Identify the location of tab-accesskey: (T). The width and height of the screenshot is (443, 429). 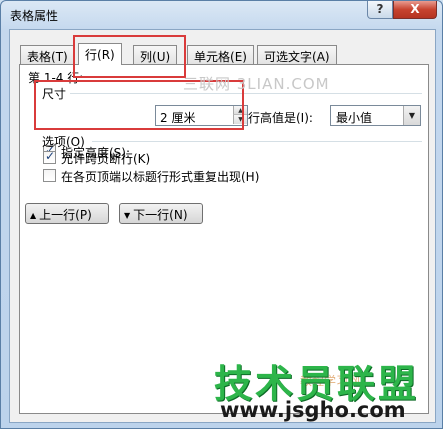
(59, 57).